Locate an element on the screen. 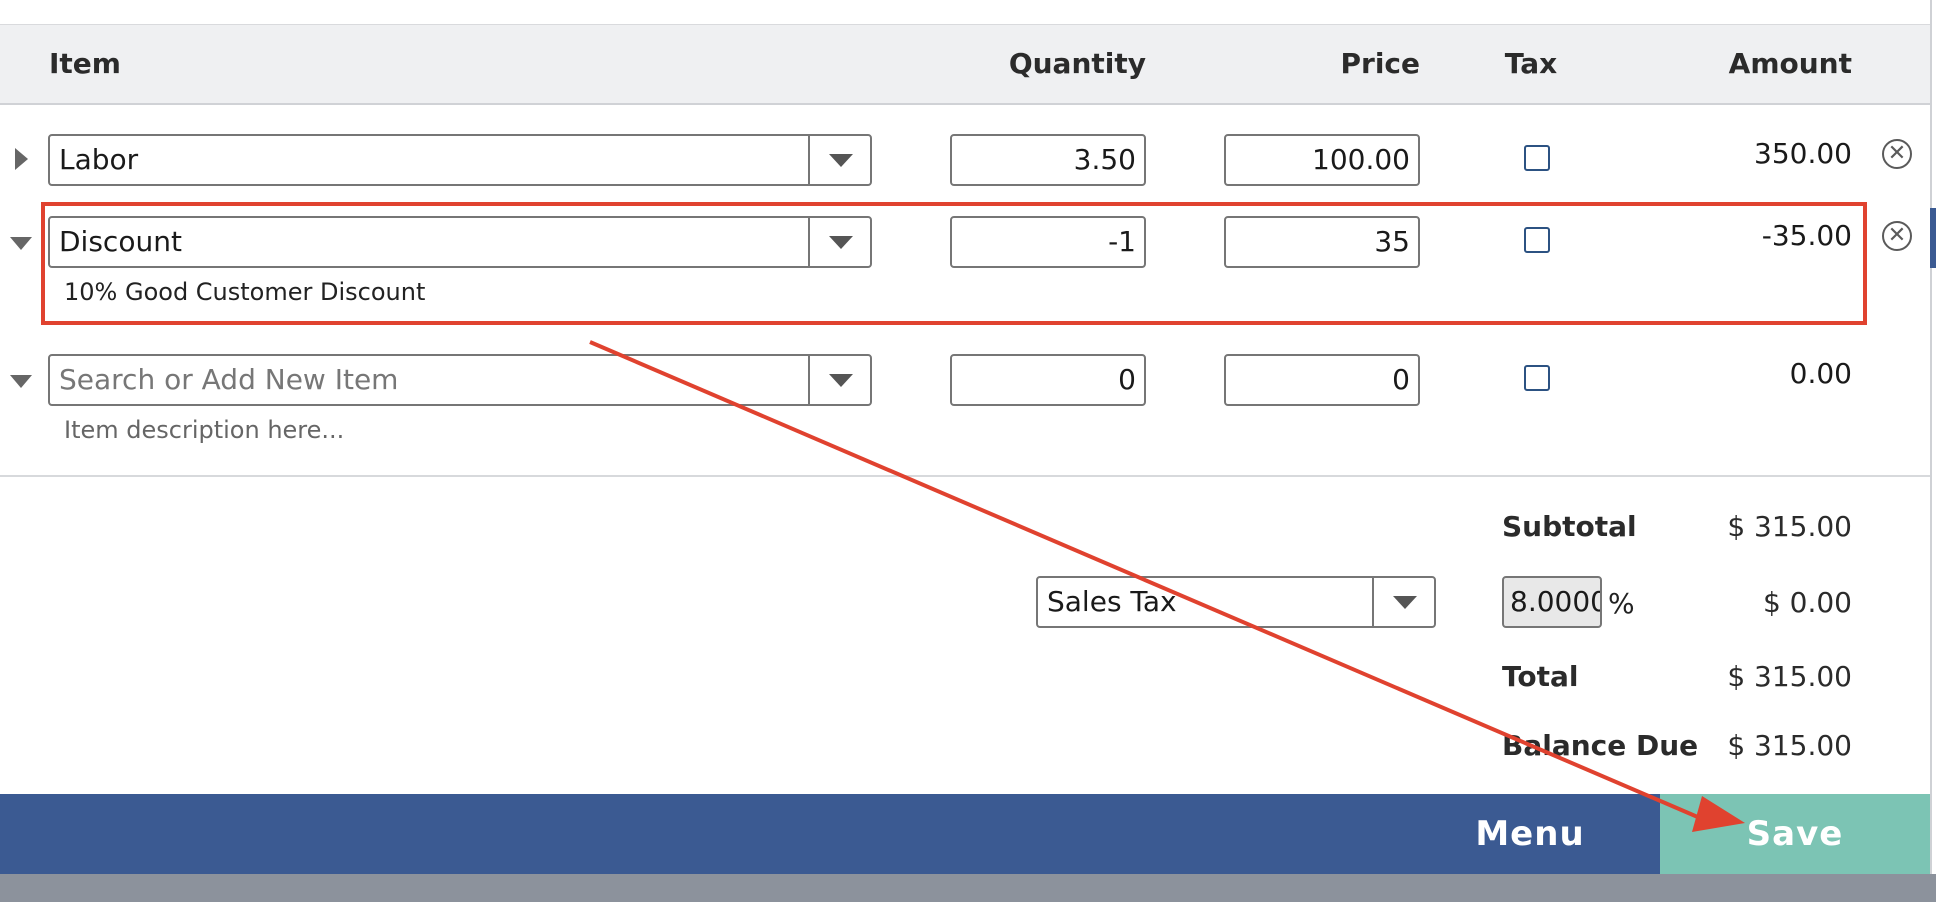  new-item-select: Search or Add New Item is located at coordinates (460, 380).